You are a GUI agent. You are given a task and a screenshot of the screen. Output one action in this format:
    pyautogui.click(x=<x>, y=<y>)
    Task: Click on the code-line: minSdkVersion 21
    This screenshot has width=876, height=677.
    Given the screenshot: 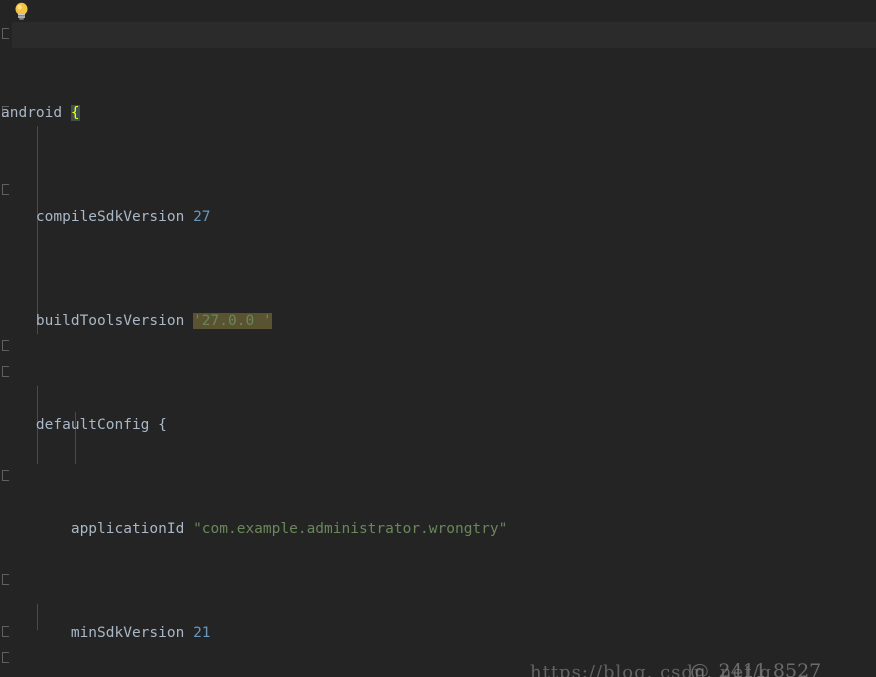 What is the action you would take?
    pyautogui.click(x=438, y=633)
    